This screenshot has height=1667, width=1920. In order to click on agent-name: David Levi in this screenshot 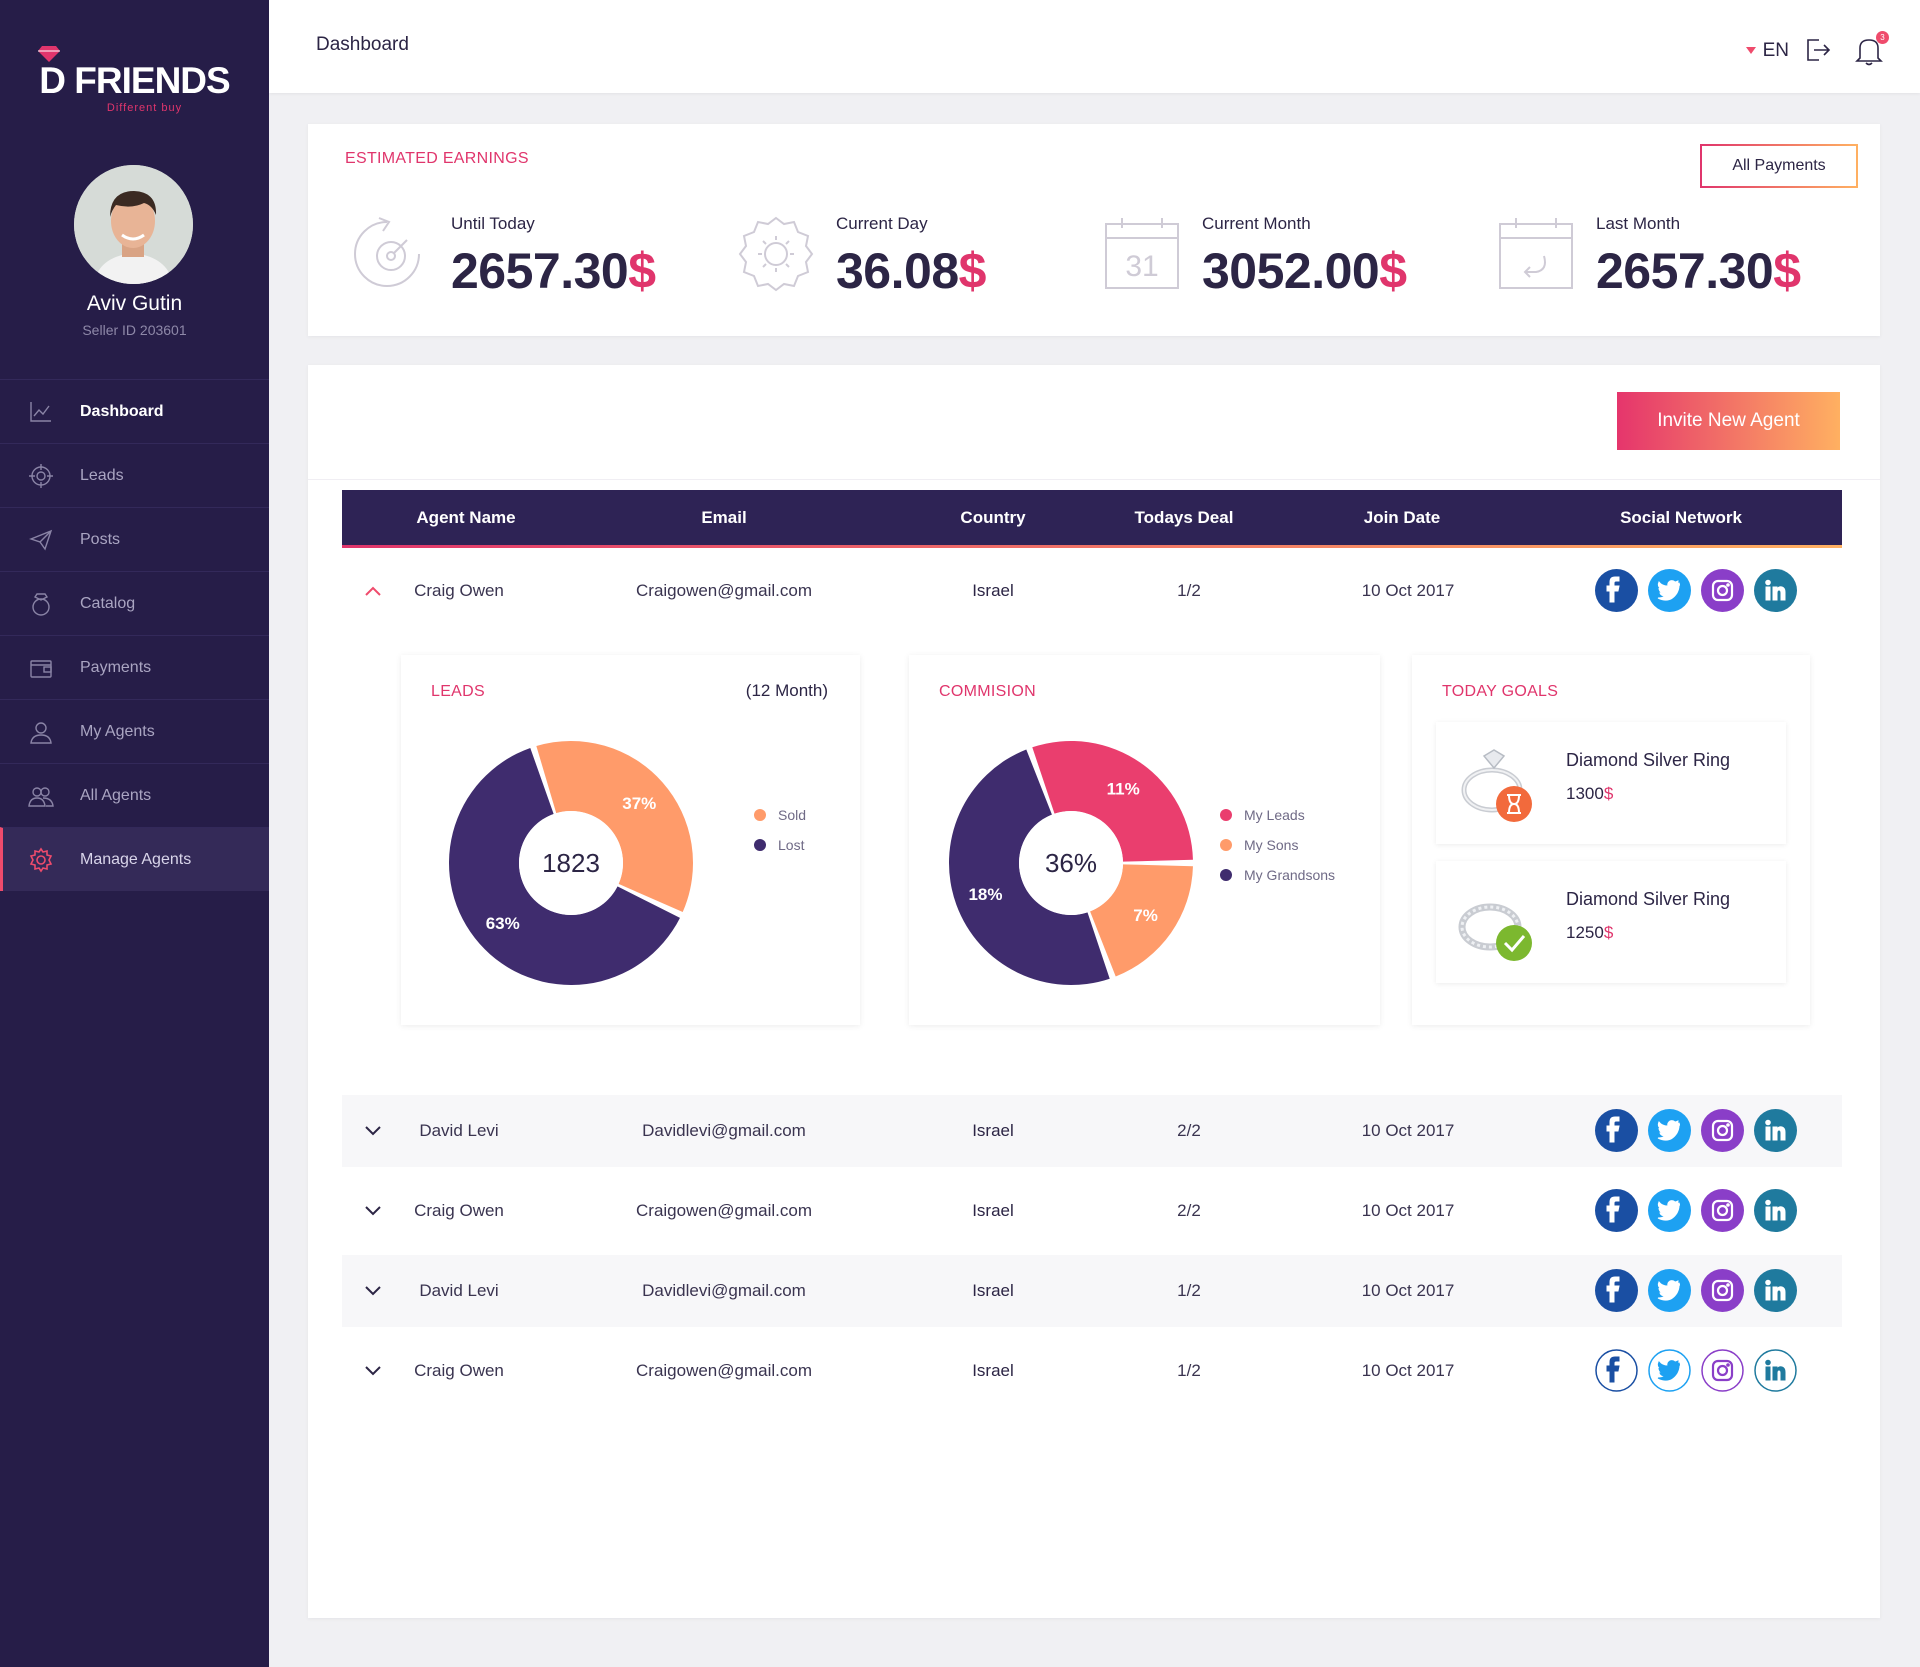, I will do `click(459, 1130)`.